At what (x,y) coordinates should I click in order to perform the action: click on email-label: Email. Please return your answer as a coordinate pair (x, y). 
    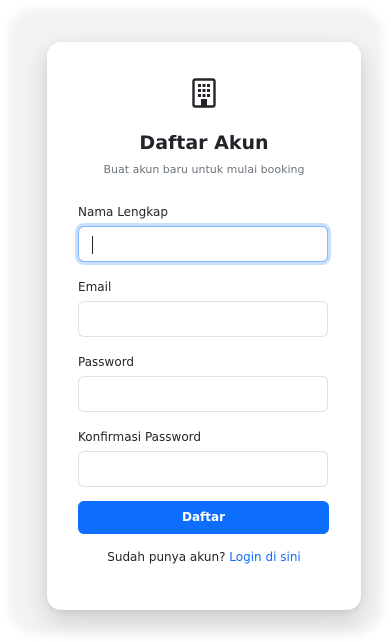
    Looking at the image, I should click on (95, 287).